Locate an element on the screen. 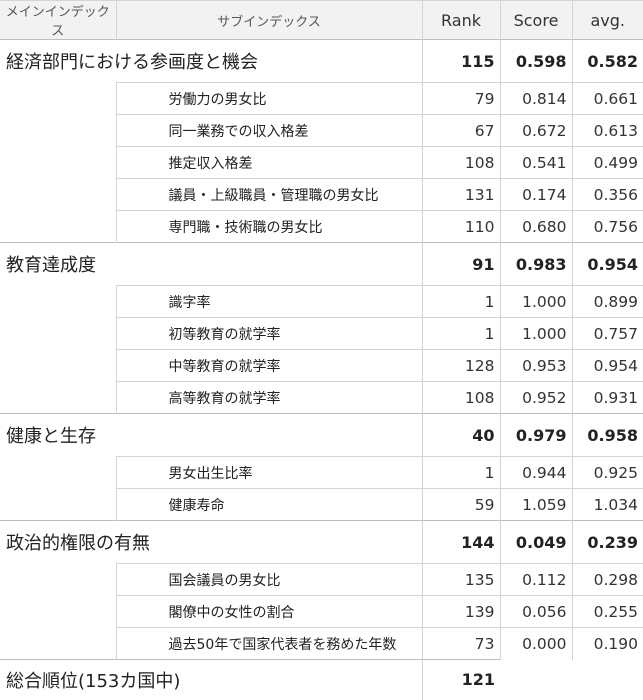 Image resolution: width=643 pixels, height=700 pixels. main-index-rank: 40 is located at coordinates (460, 435).